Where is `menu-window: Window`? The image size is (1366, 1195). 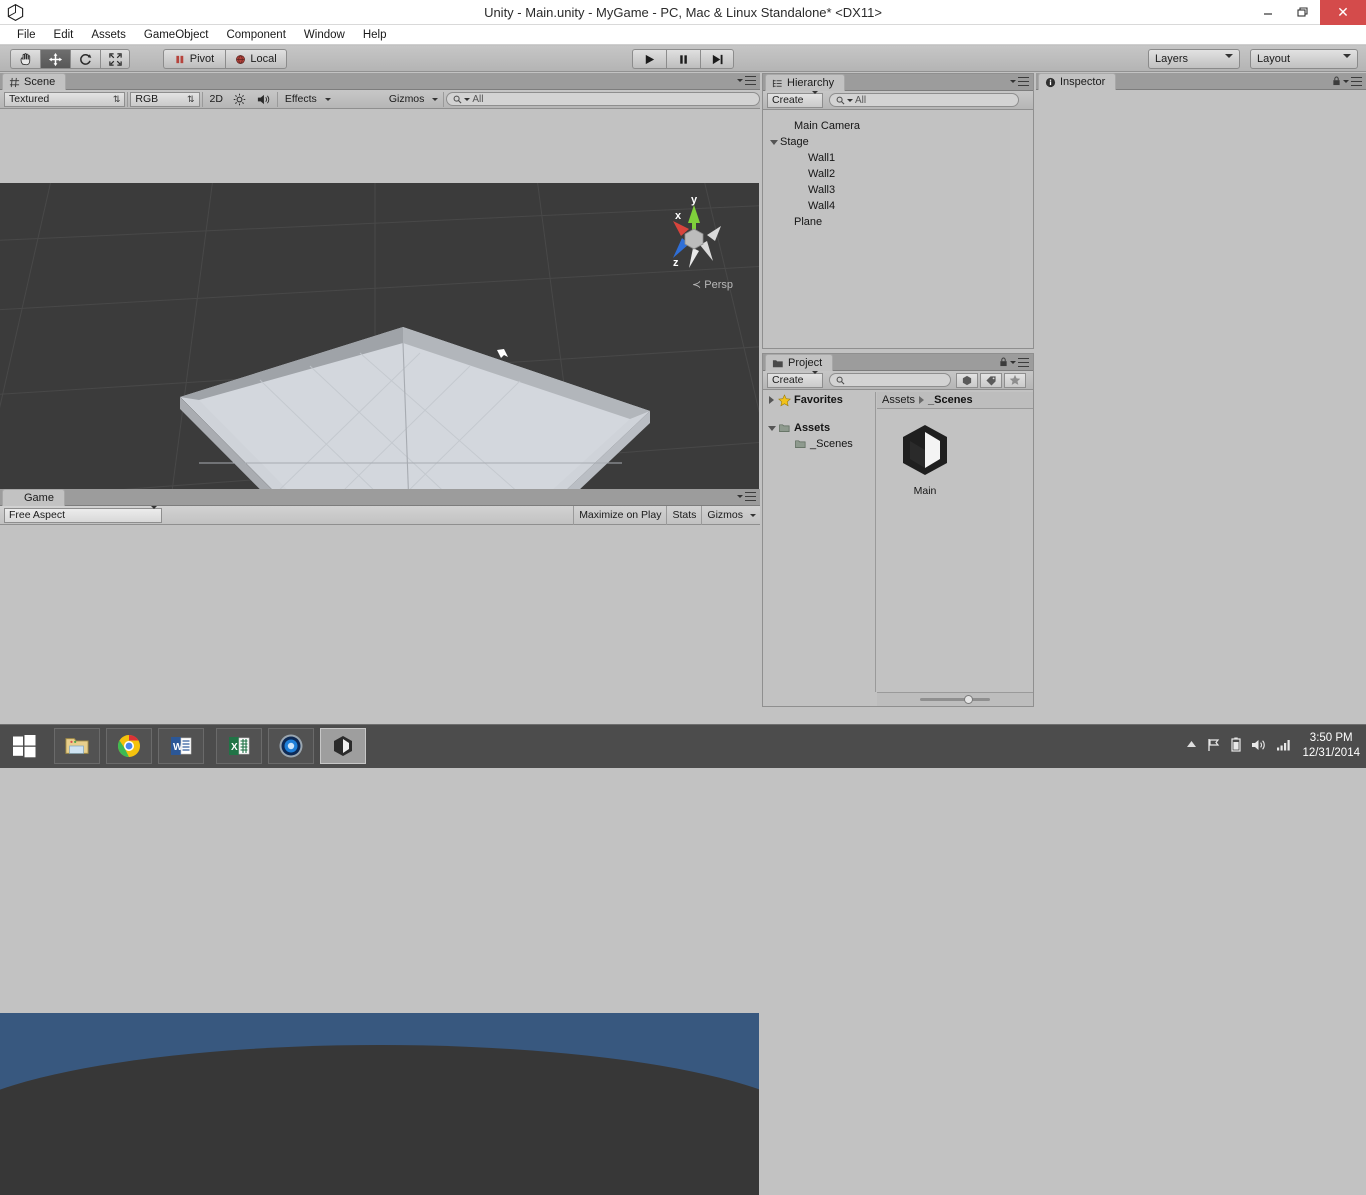 menu-window: Window is located at coordinates (324, 35).